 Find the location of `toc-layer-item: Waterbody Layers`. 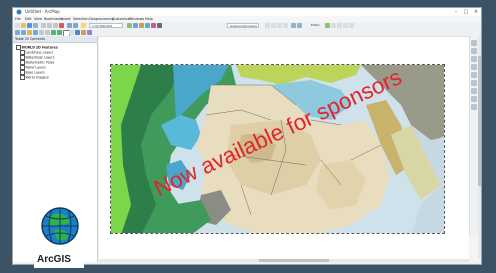

toc-layer-item: Waterbody Layers is located at coordinates (37, 57).